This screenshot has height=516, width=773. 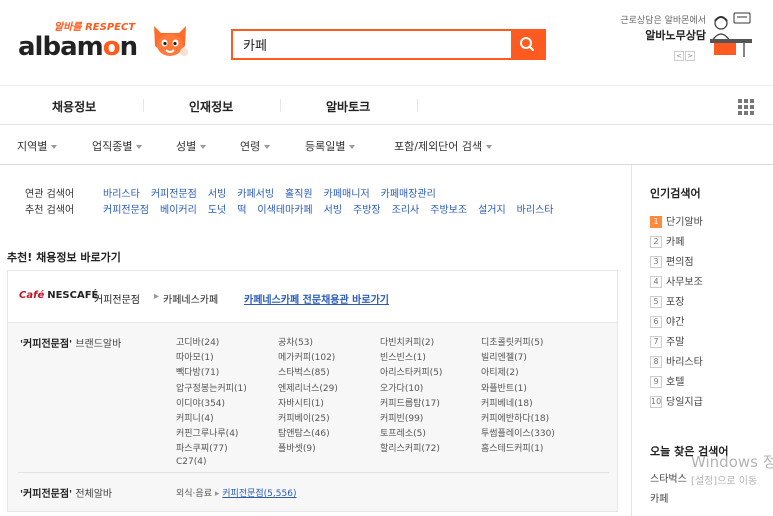 What do you see at coordinates (675, 382) in the screenshot?
I see `popular-search-label: 호텔` at bounding box center [675, 382].